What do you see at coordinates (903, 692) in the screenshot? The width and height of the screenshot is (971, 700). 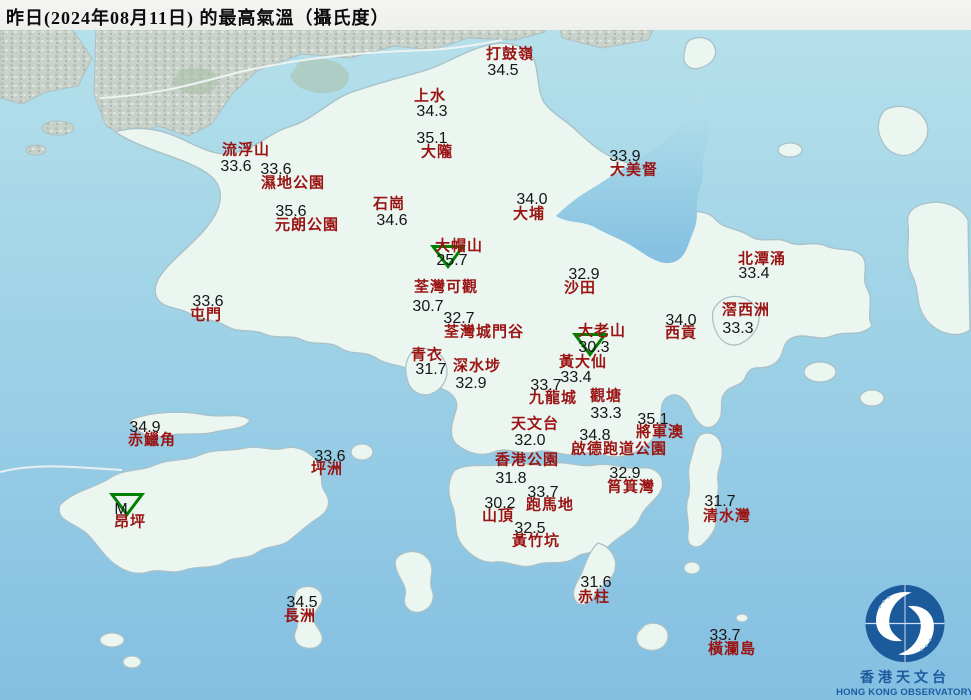 I see `logo-name-en: HONG KONG OBSERVATORY` at bounding box center [903, 692].